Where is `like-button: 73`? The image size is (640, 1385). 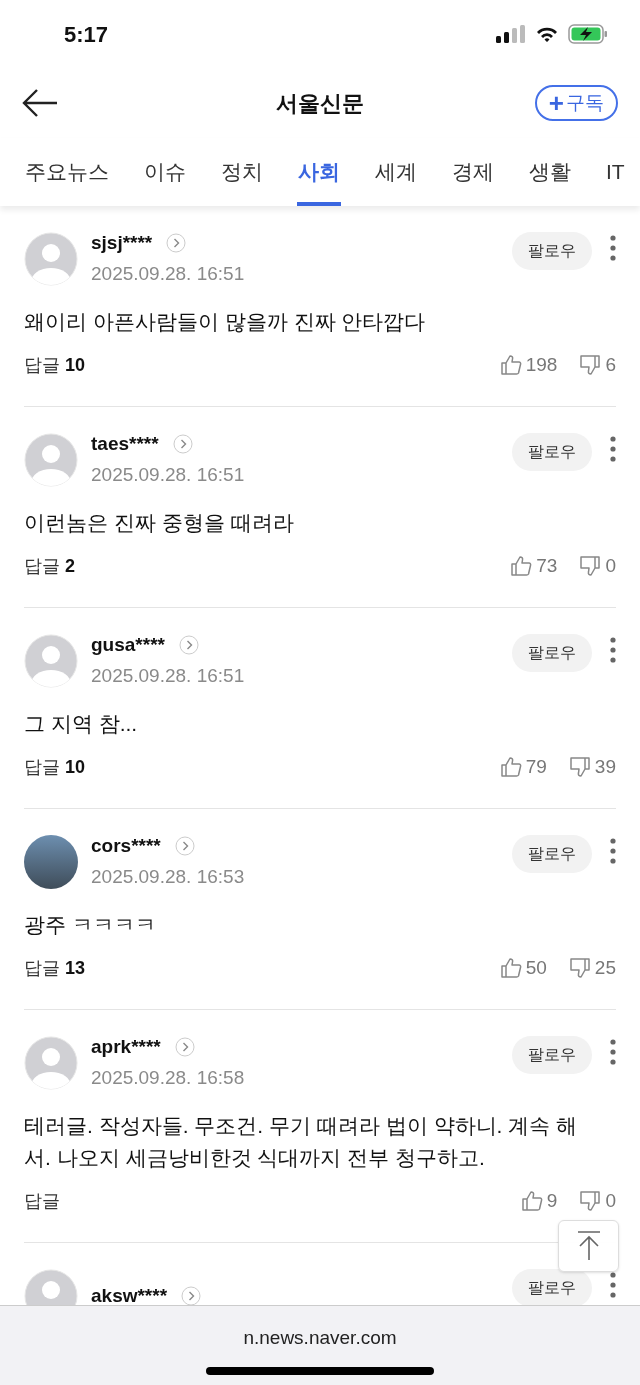
like-button: 73 is located at coordinates (534, 566).